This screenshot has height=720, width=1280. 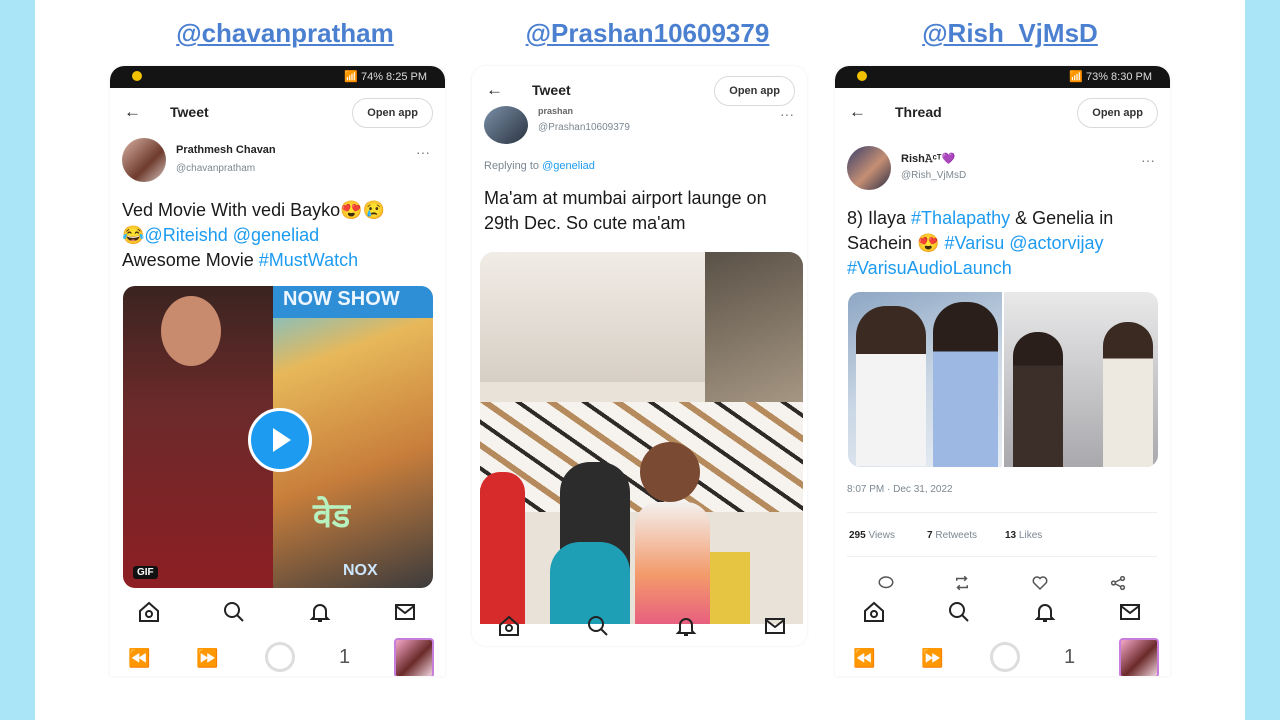 What do you see at coordinates (872, 535) in the screenshot?
I see `views-stat: 295 Views` at bounding box center [872, 535].